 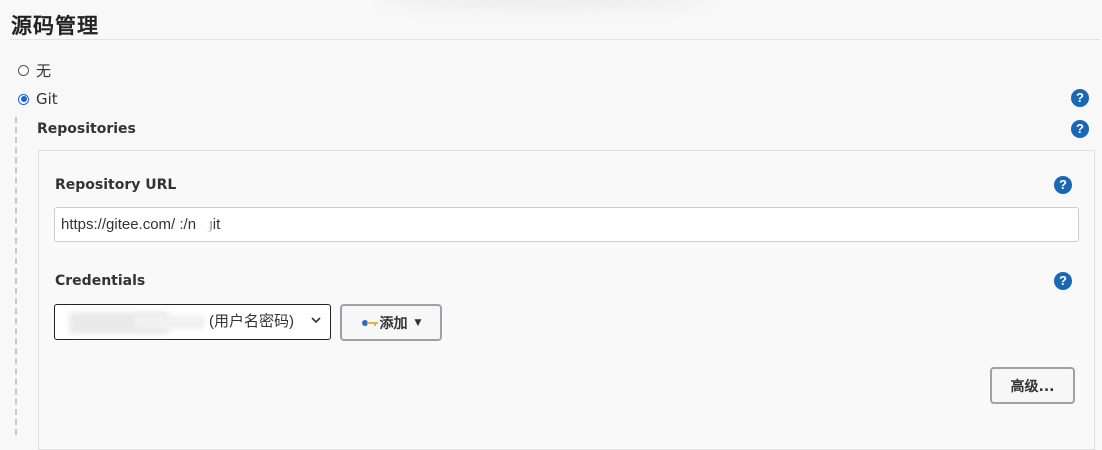 What do you see at coordinates (418, 322) in the screenshot?
I see `caret-down-icon: ▼` at bounding box center [418, 322].